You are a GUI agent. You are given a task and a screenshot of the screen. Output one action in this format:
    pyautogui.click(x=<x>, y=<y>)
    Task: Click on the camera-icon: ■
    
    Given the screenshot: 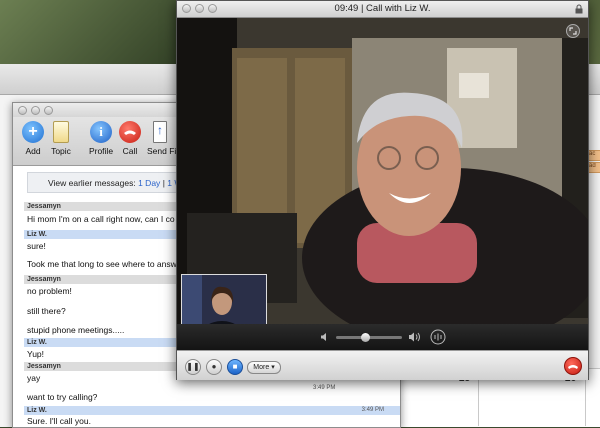 What is the action you would take?
    pyautogui.click(x=235, y=366)
    